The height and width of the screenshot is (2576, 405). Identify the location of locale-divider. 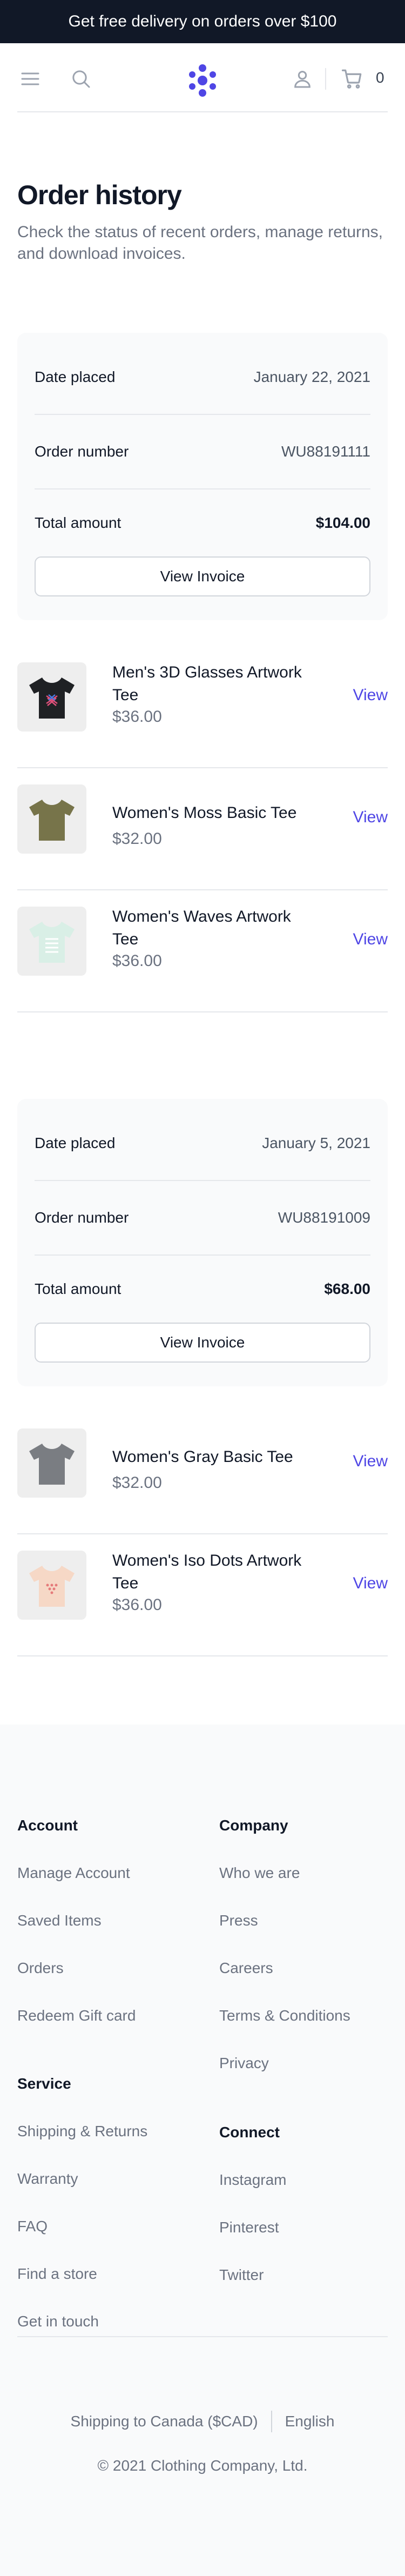
(271, 2422).